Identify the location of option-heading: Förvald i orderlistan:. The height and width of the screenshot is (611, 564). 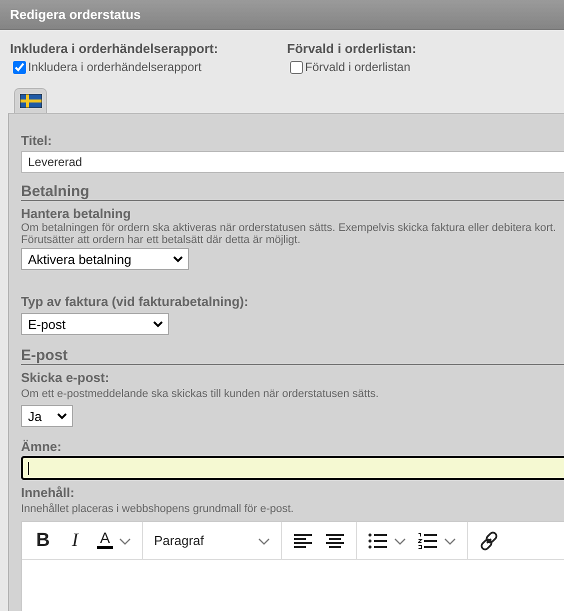
(352, 48).